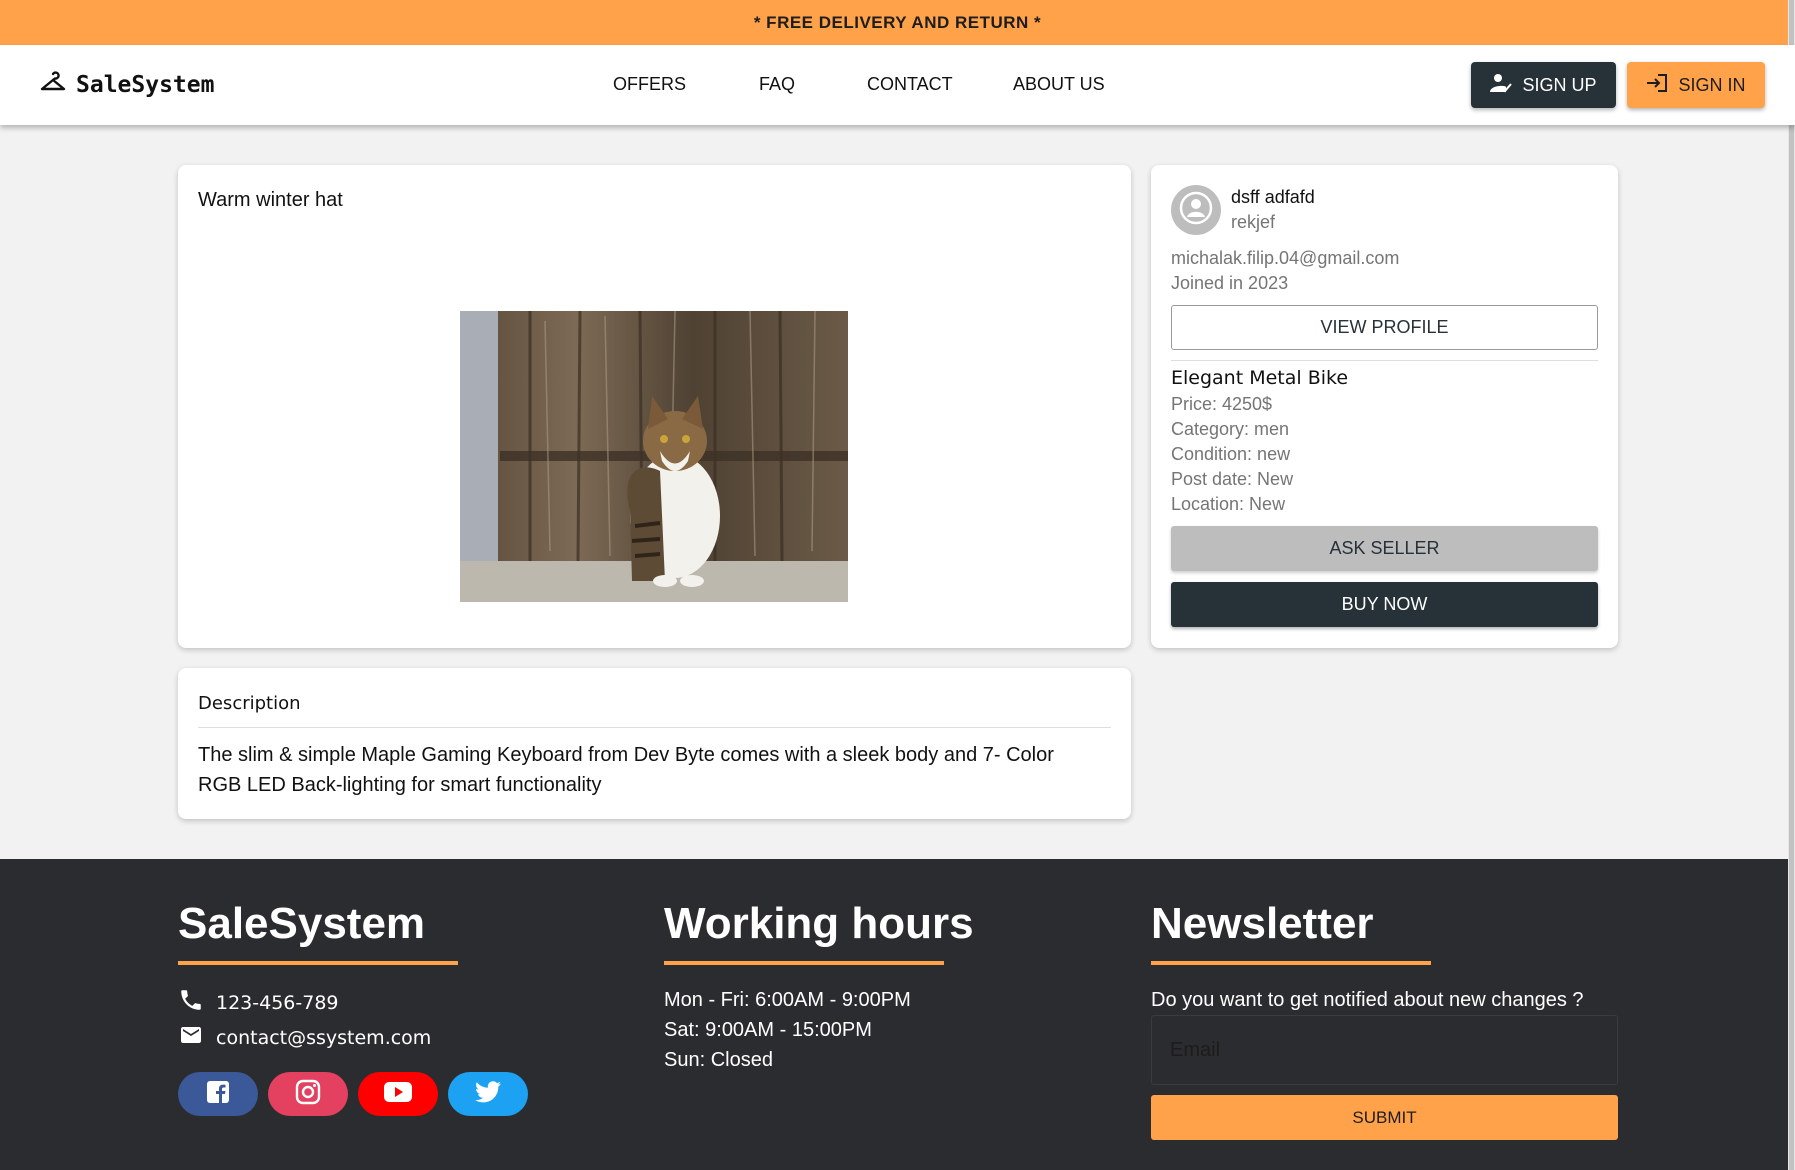 This screenshot has width=1795, height=1170. What do you see at coordinates (819, 923) in the screenshot?
I see `footer-hours-heading: Working hours` at bounding box center [819, 923].